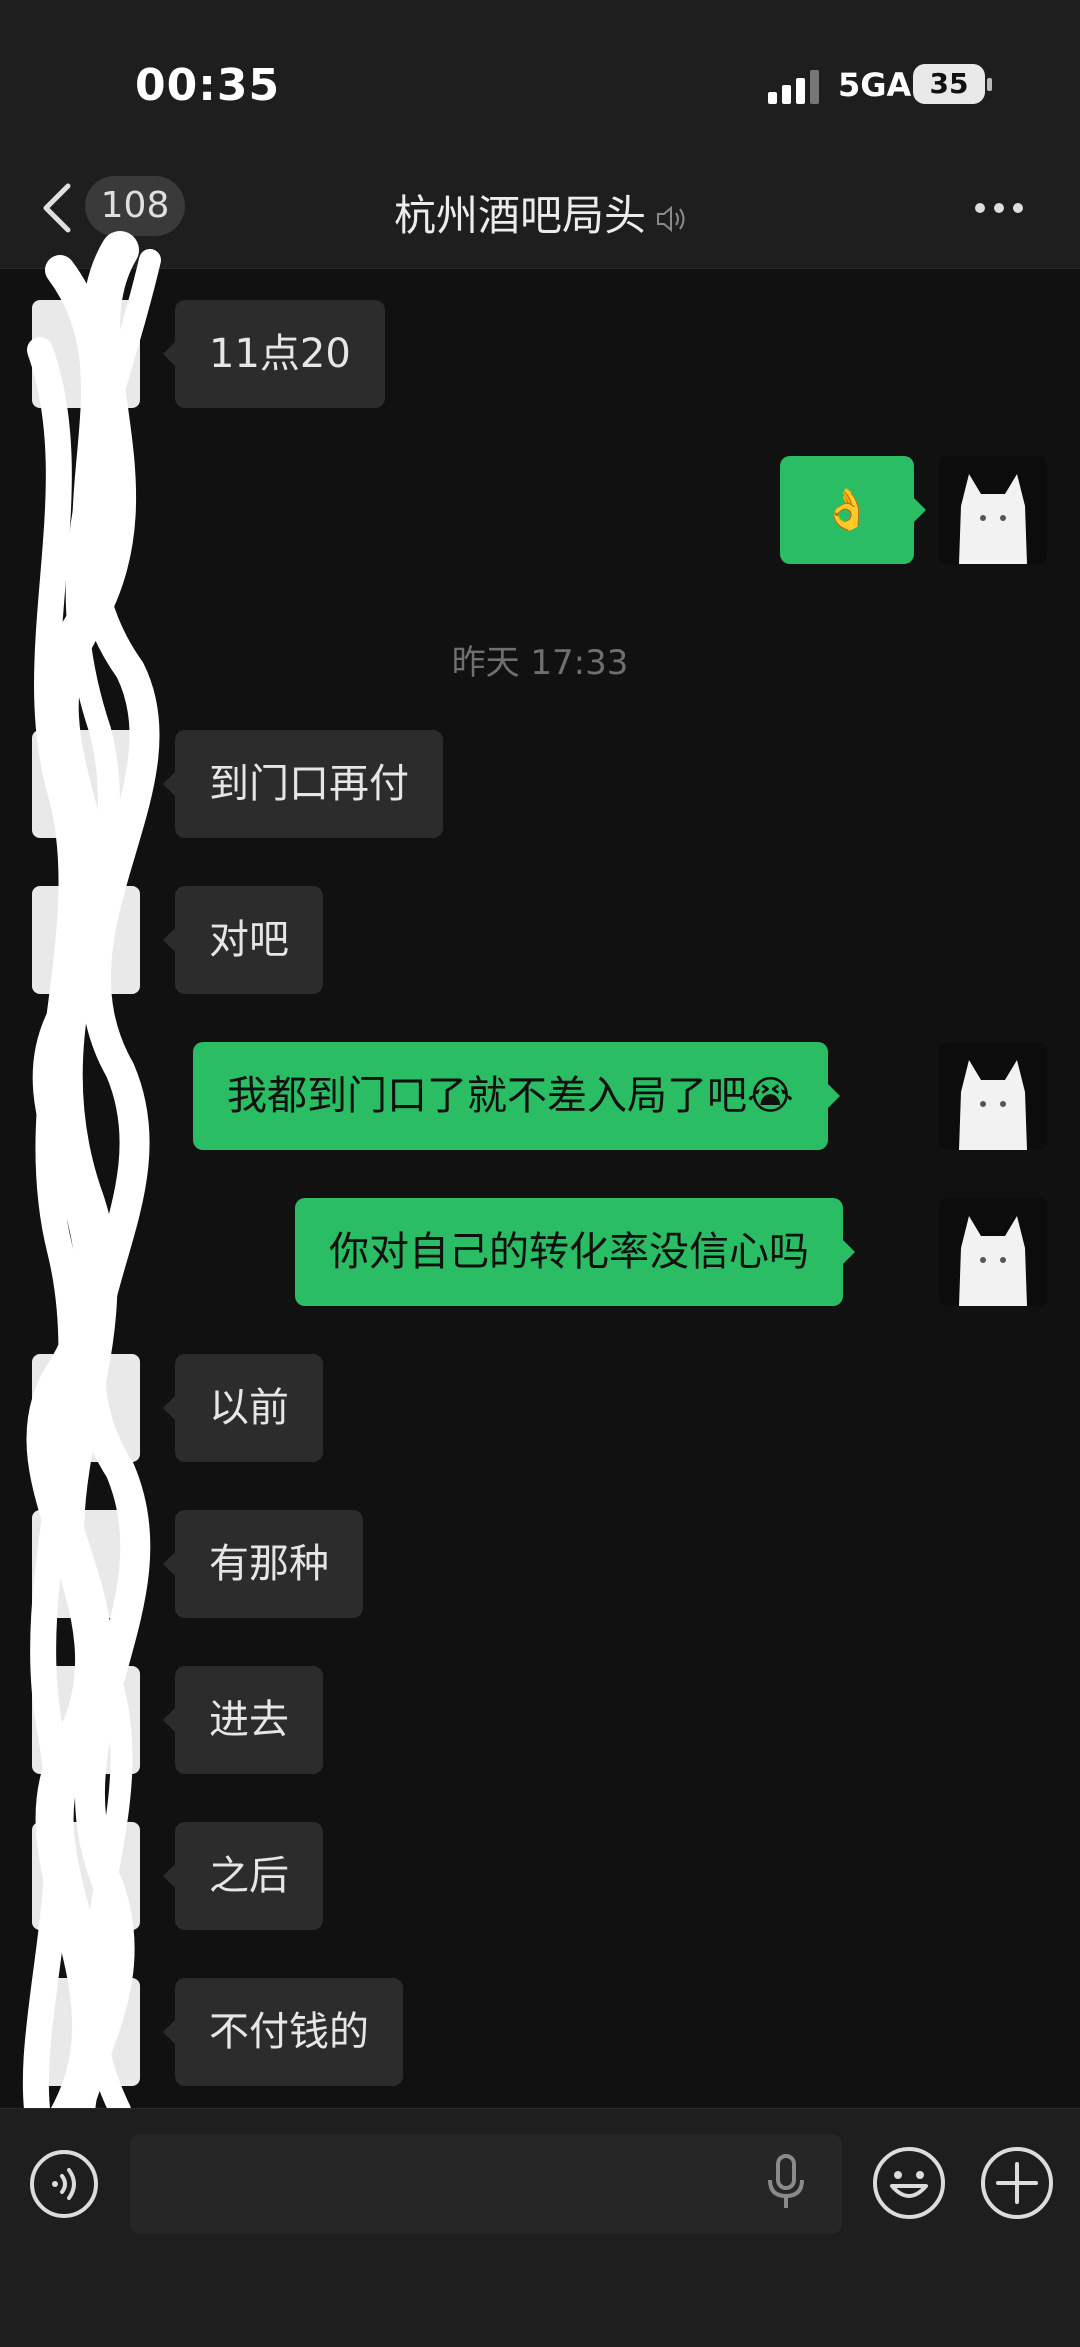 The height and width of the screenshot is (2347, 1080). Describe the element at coordinates (1017, 2183) in the screenshot. I see `plus-icon` at that location.